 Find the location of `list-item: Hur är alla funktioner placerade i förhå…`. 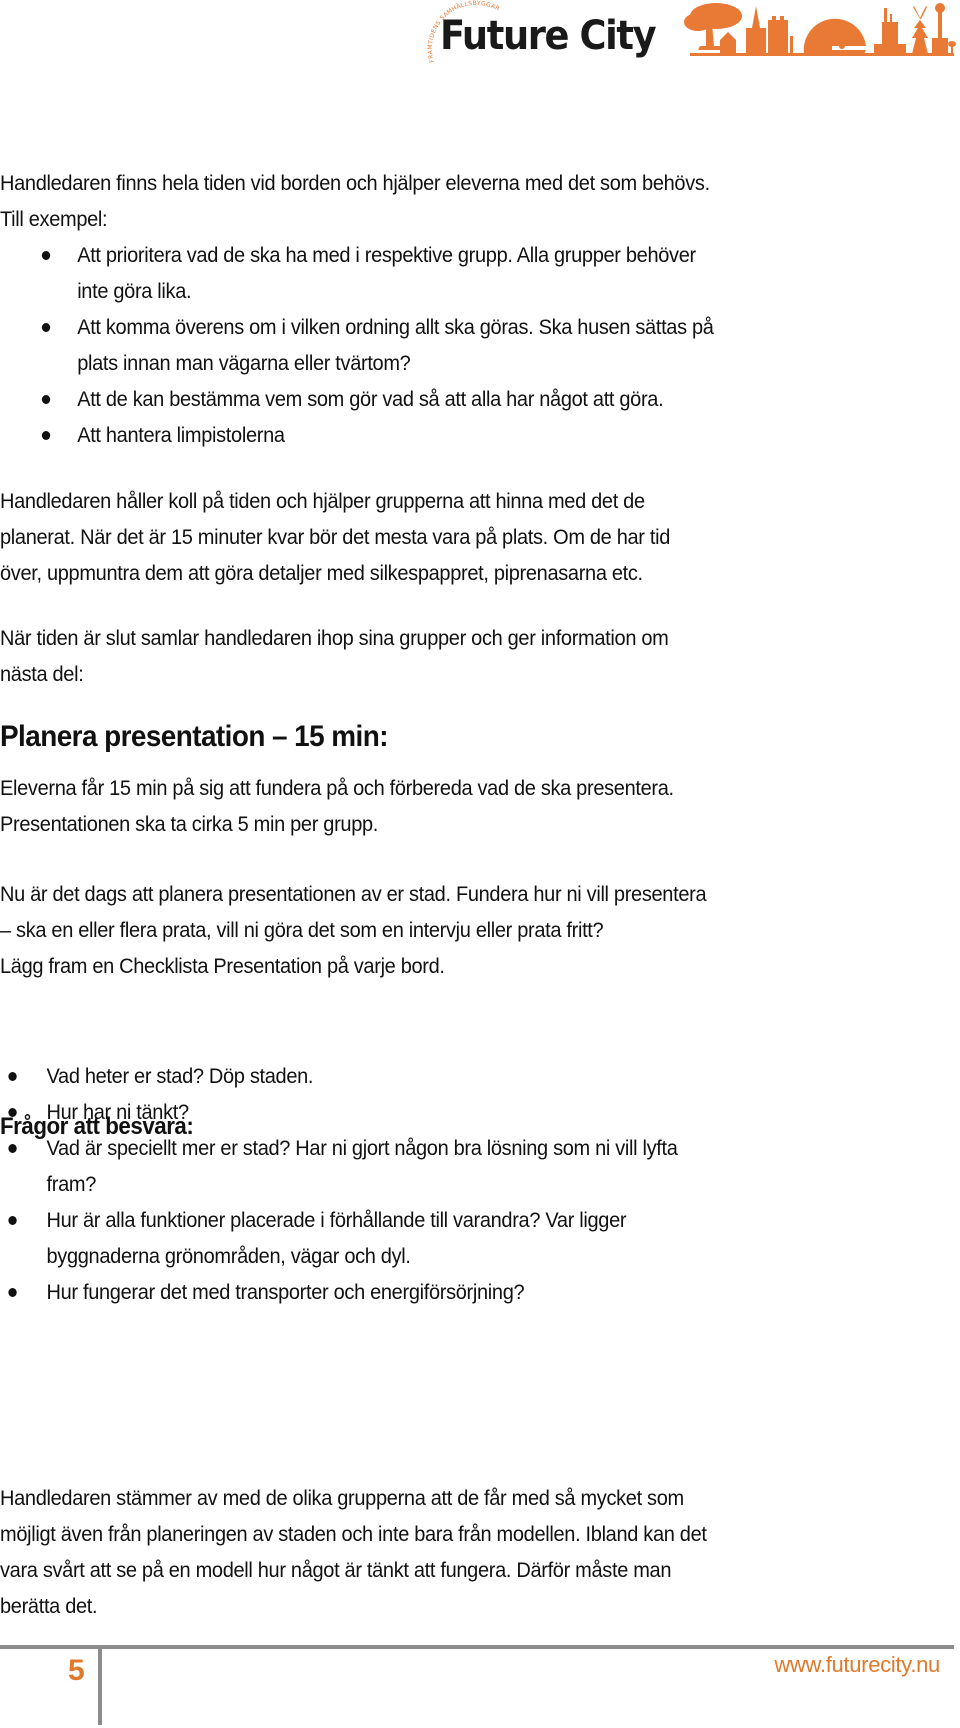

list-item: Hur är alla funktioner placerade i förhå… is located at coordinates (442, 1220).